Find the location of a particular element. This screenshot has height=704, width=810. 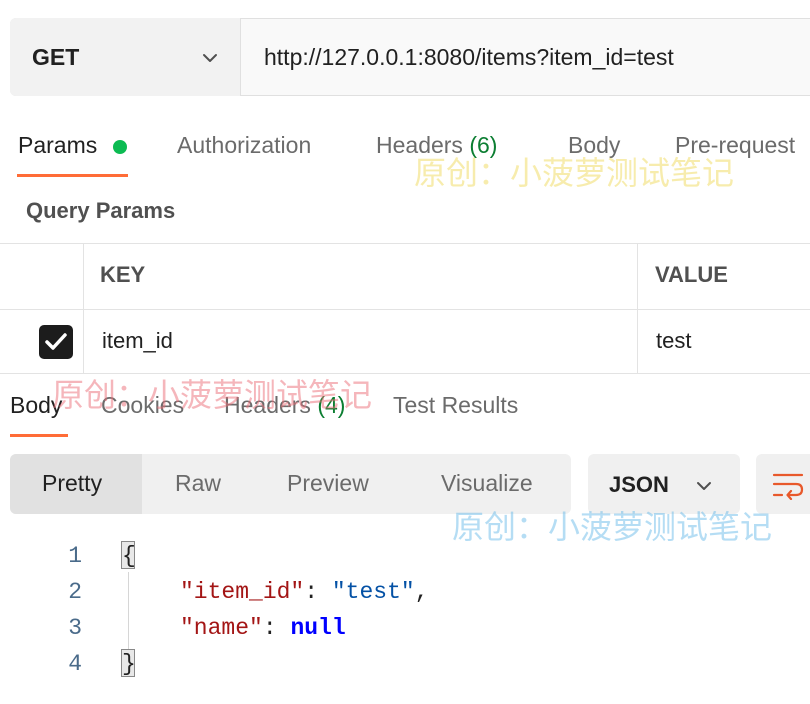

params-status-dot is located at coordinates (120, 147).